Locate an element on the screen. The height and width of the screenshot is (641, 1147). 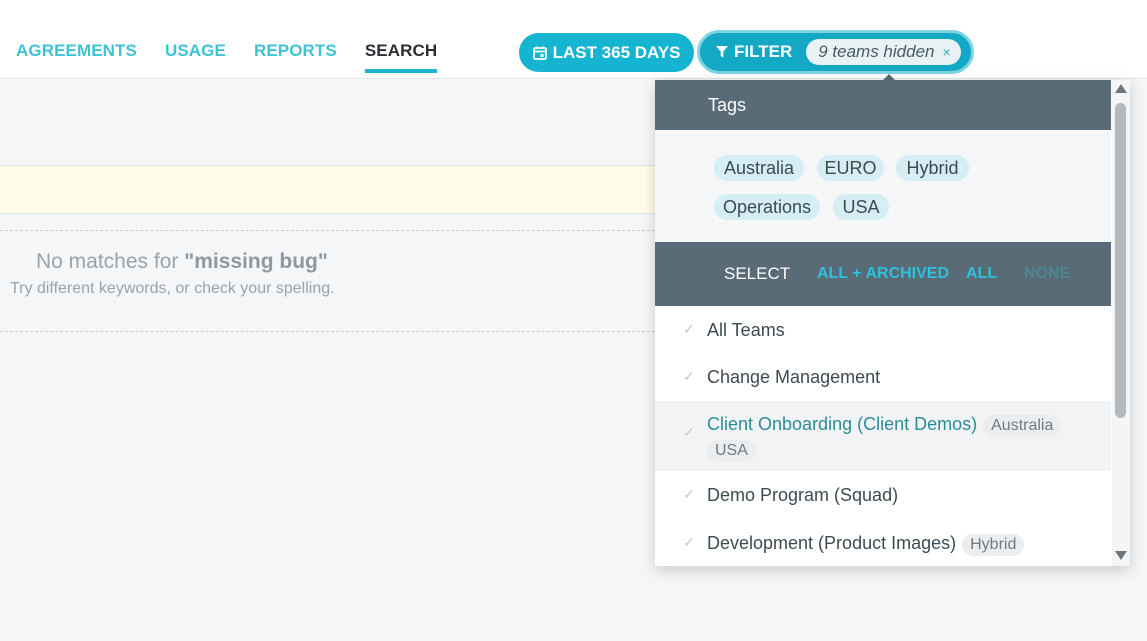
date-range-button: LAST 365 DAYS is located at coordinates (606, 52).